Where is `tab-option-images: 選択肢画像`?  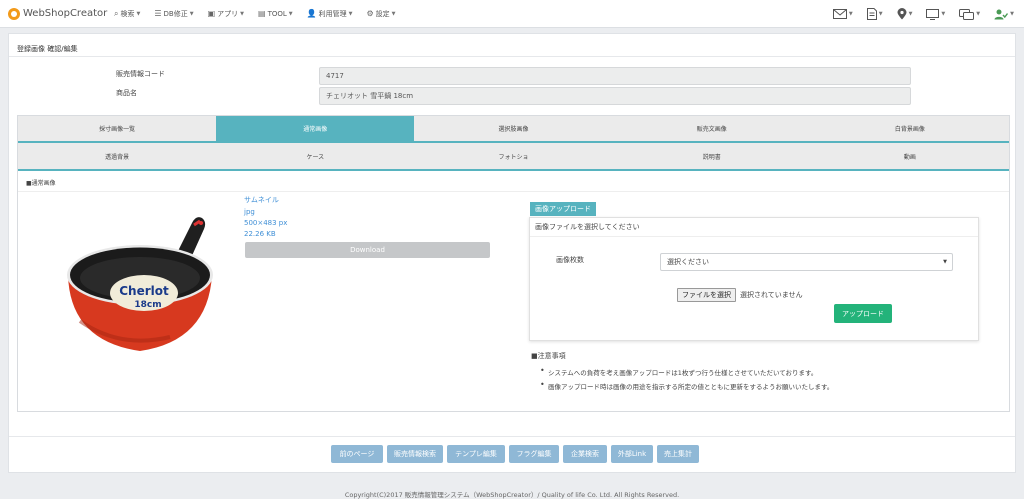 tab-option-images: 選択肢画像 is located at coordinates (513, 128).